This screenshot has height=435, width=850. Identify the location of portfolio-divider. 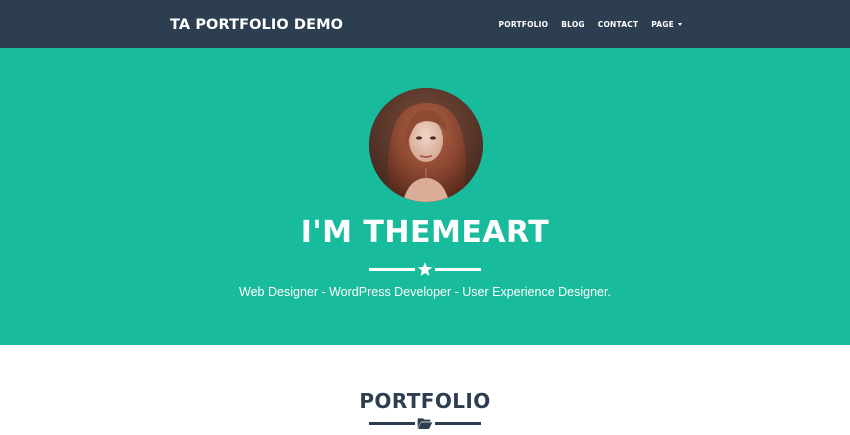
(425, 423).